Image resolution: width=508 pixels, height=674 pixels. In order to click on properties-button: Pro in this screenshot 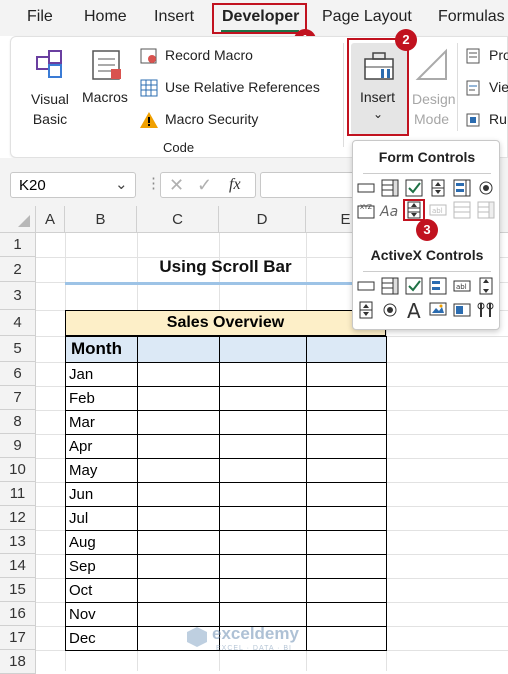, I will do `click(498, 55)`.